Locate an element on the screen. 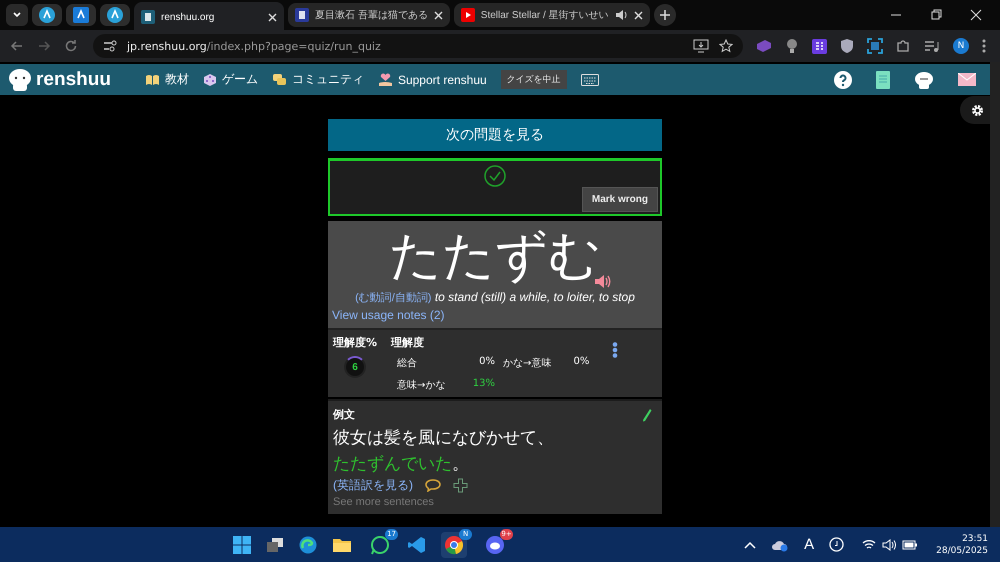 The width and height of the screenshot is (1000, 562). help-icon is located at coordinates (843, 79).